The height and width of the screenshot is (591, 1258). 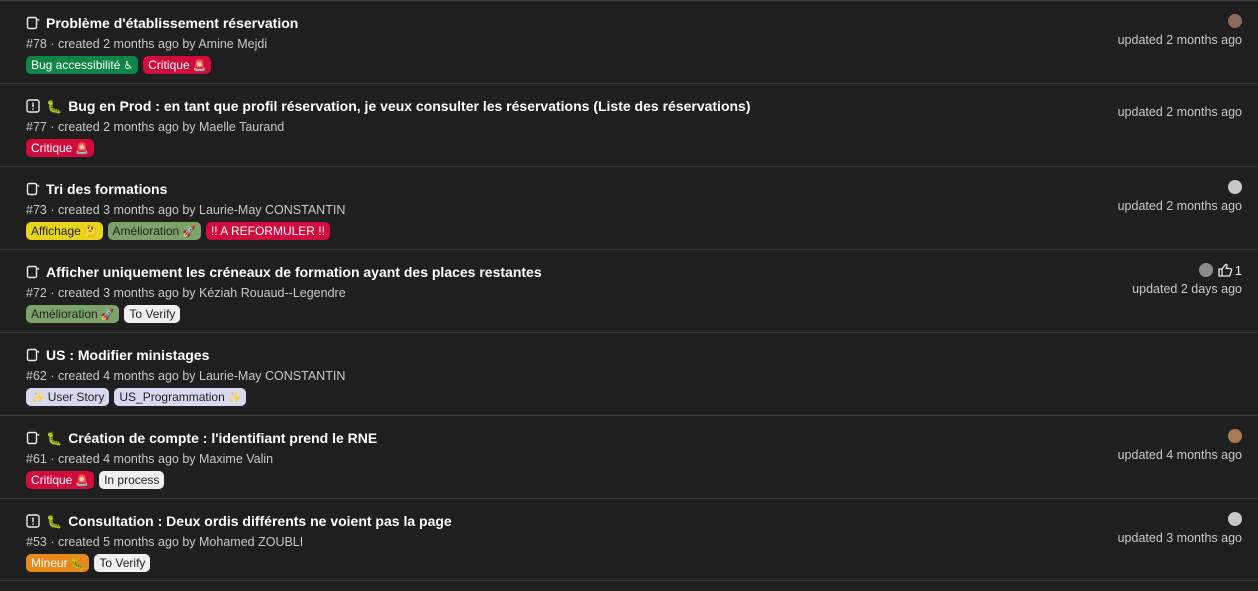 I want to click on issue-label: US_Programmation ✨, so click(x=180, y=397).